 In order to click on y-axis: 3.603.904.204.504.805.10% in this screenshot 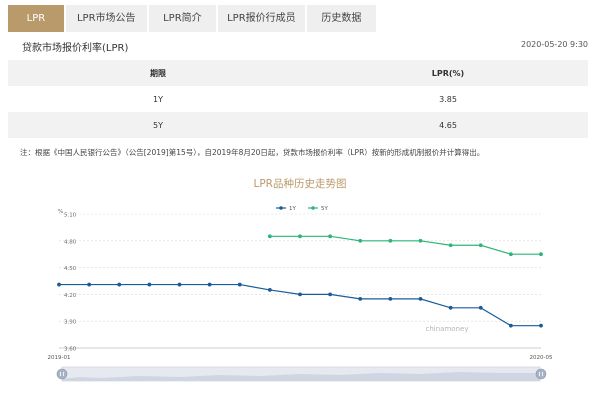, I will do `click(67, 281)`.